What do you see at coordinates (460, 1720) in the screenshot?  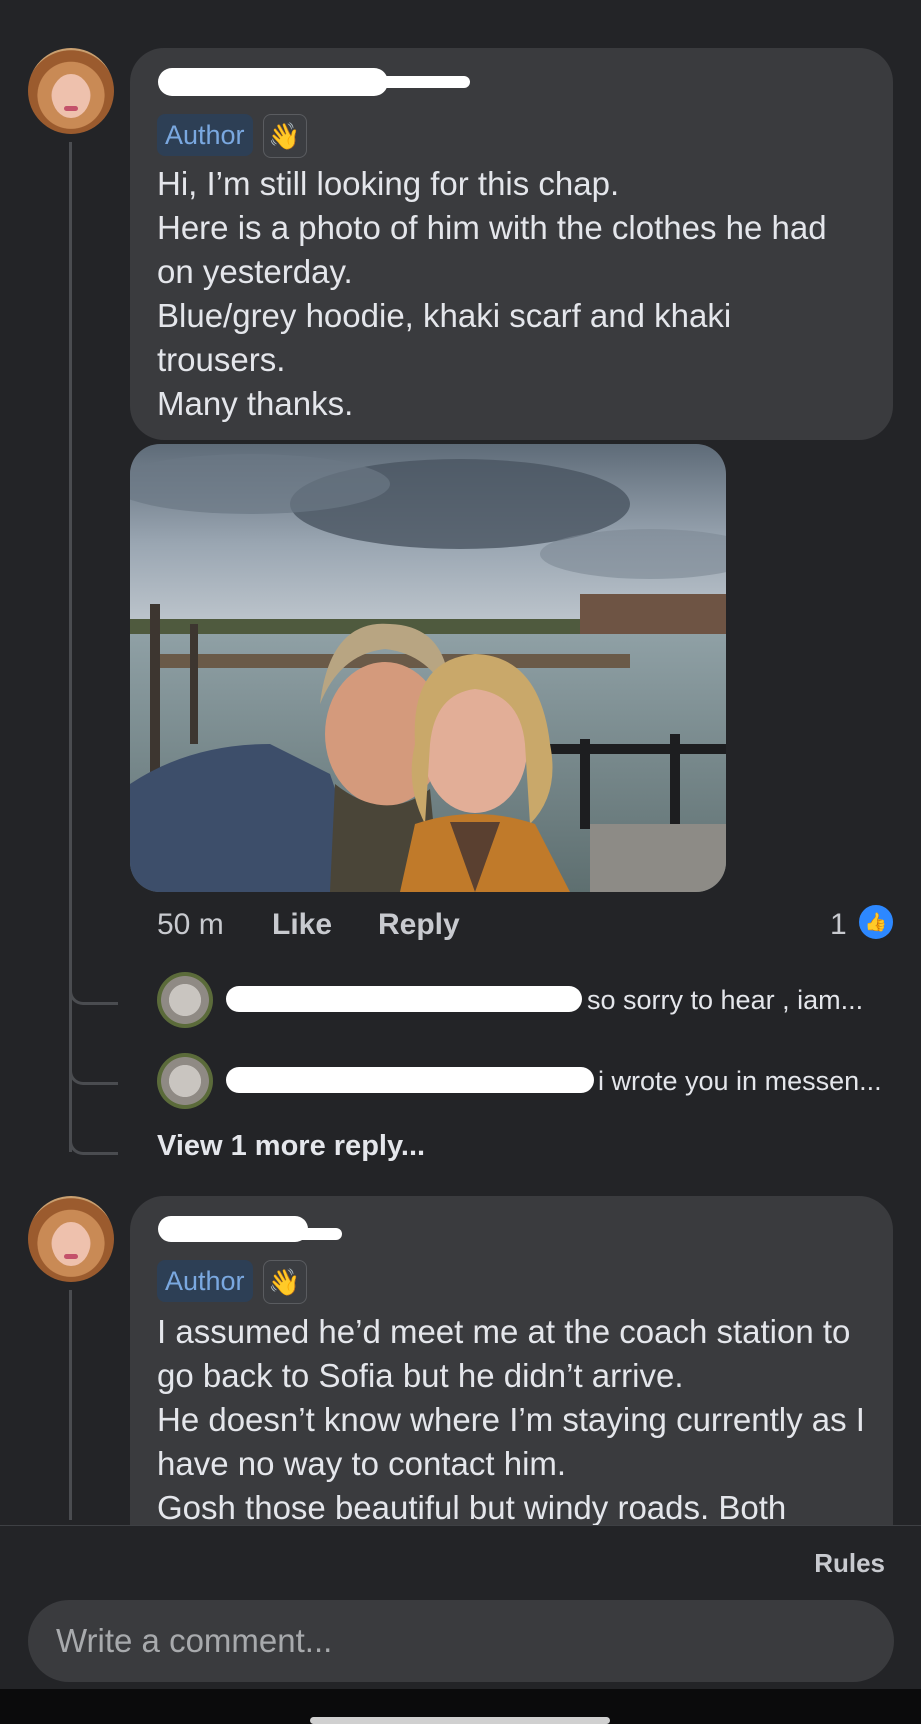 I see `home-indicator` at bounding box center [460, 1720].